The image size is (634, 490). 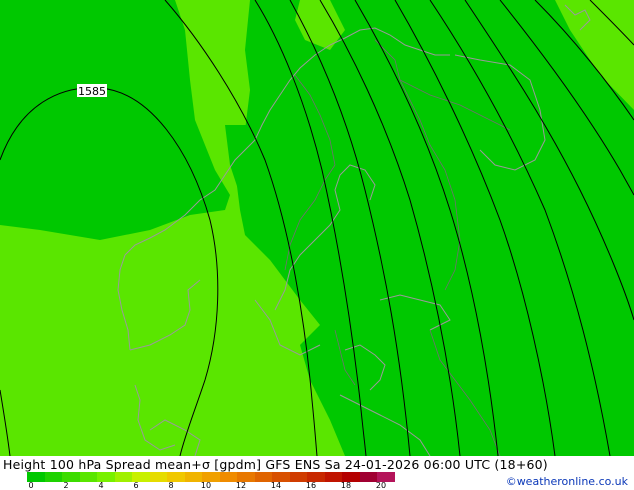 What do you see at coordinates (92, 91) in the screenshot?
I see `contour-label: 1585` at bounding box center [92, 91].